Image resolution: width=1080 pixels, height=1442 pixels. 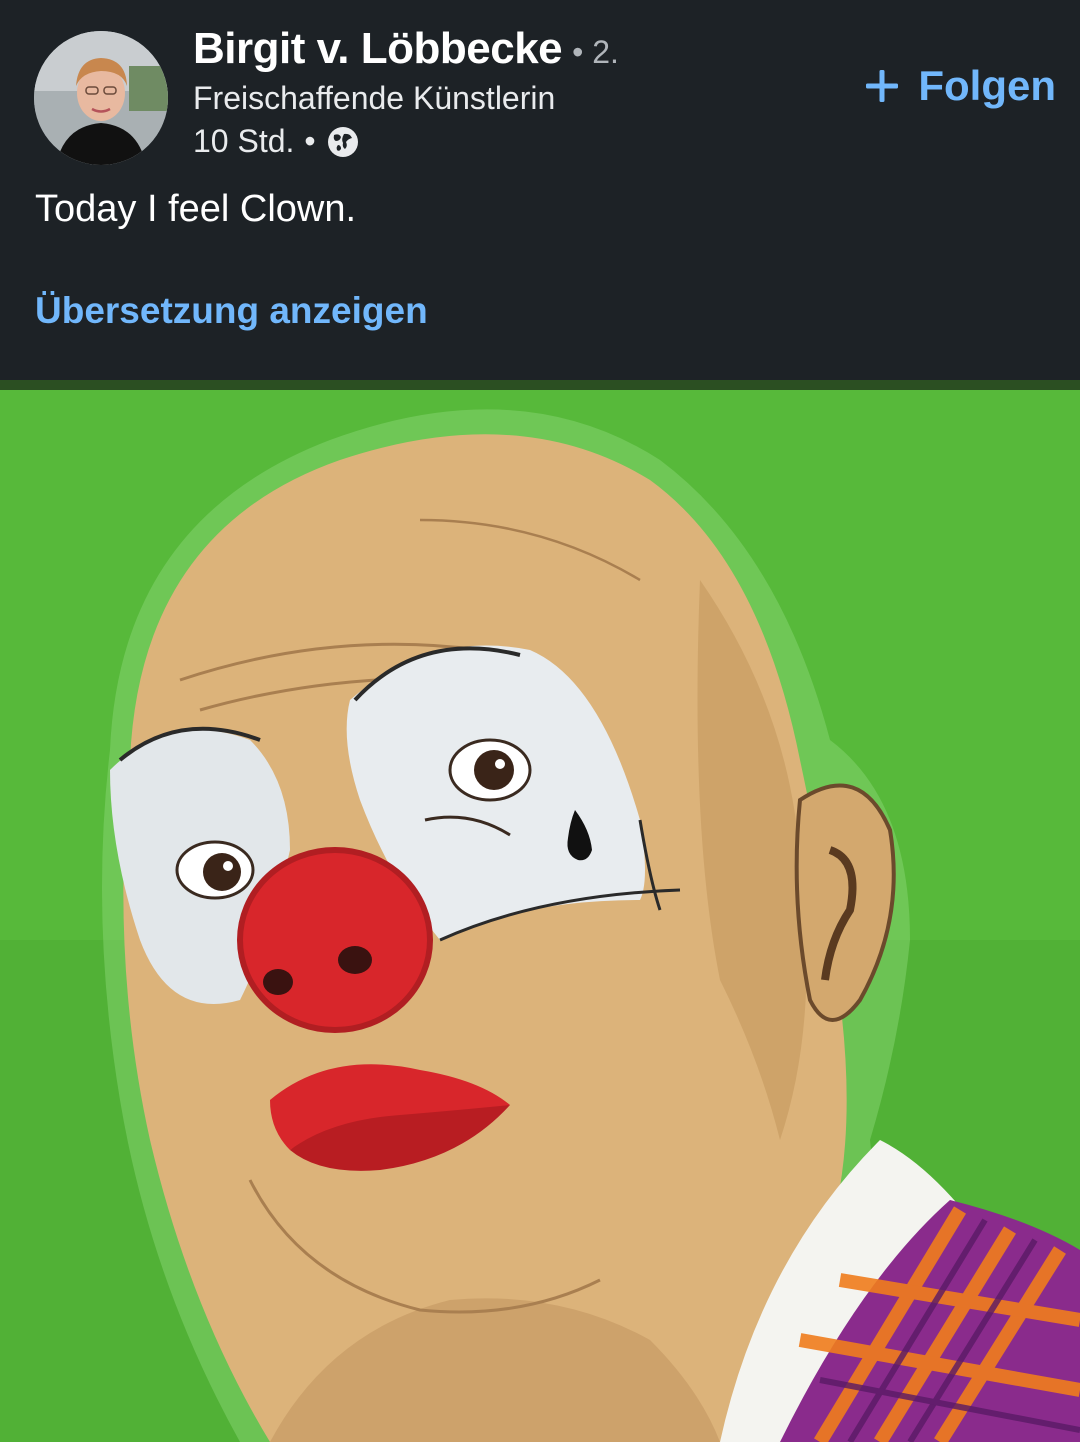 I want to click on post-meta: 10 Std. •, so click(x=276, y=141).